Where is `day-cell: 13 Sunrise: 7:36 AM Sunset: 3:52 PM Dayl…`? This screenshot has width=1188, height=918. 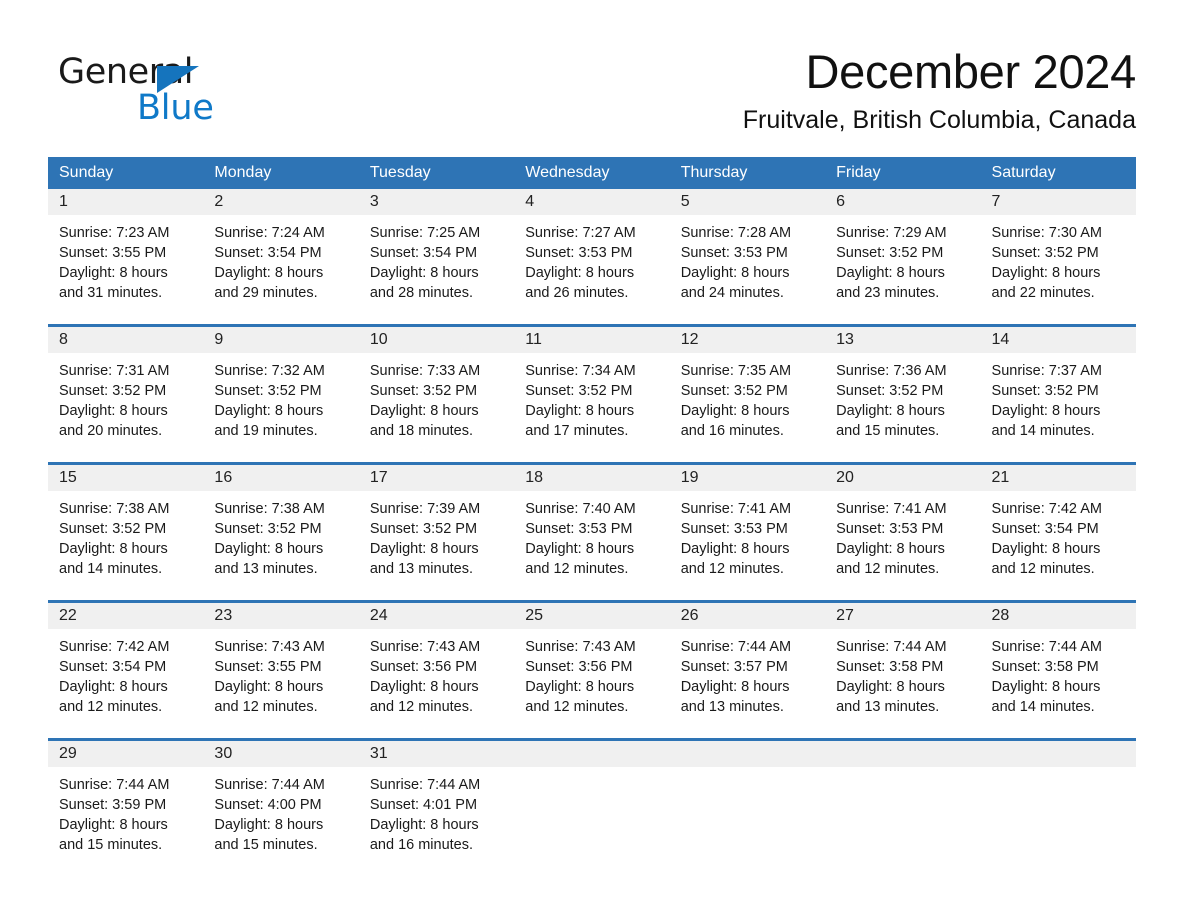
day-cell: 13 Sunrise: 7:36 AM Sunset: 3:52 PM Dayl… is located at coordinates (903, 389).